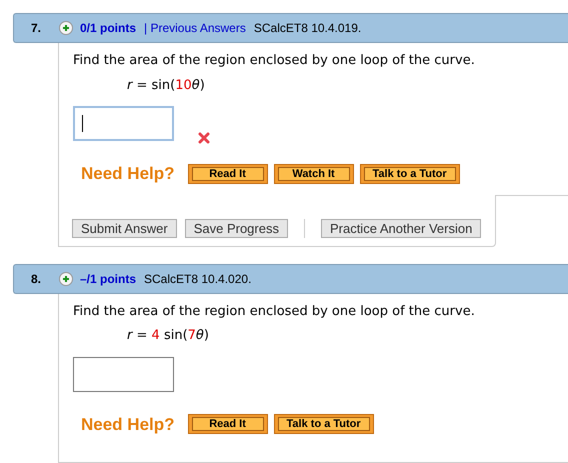 This screenshot has height=463, width=568. What do you see at coordinates (108, 279) in the screenshot?
I see `points-text: –/1 points` at bounding box center [108, 279].